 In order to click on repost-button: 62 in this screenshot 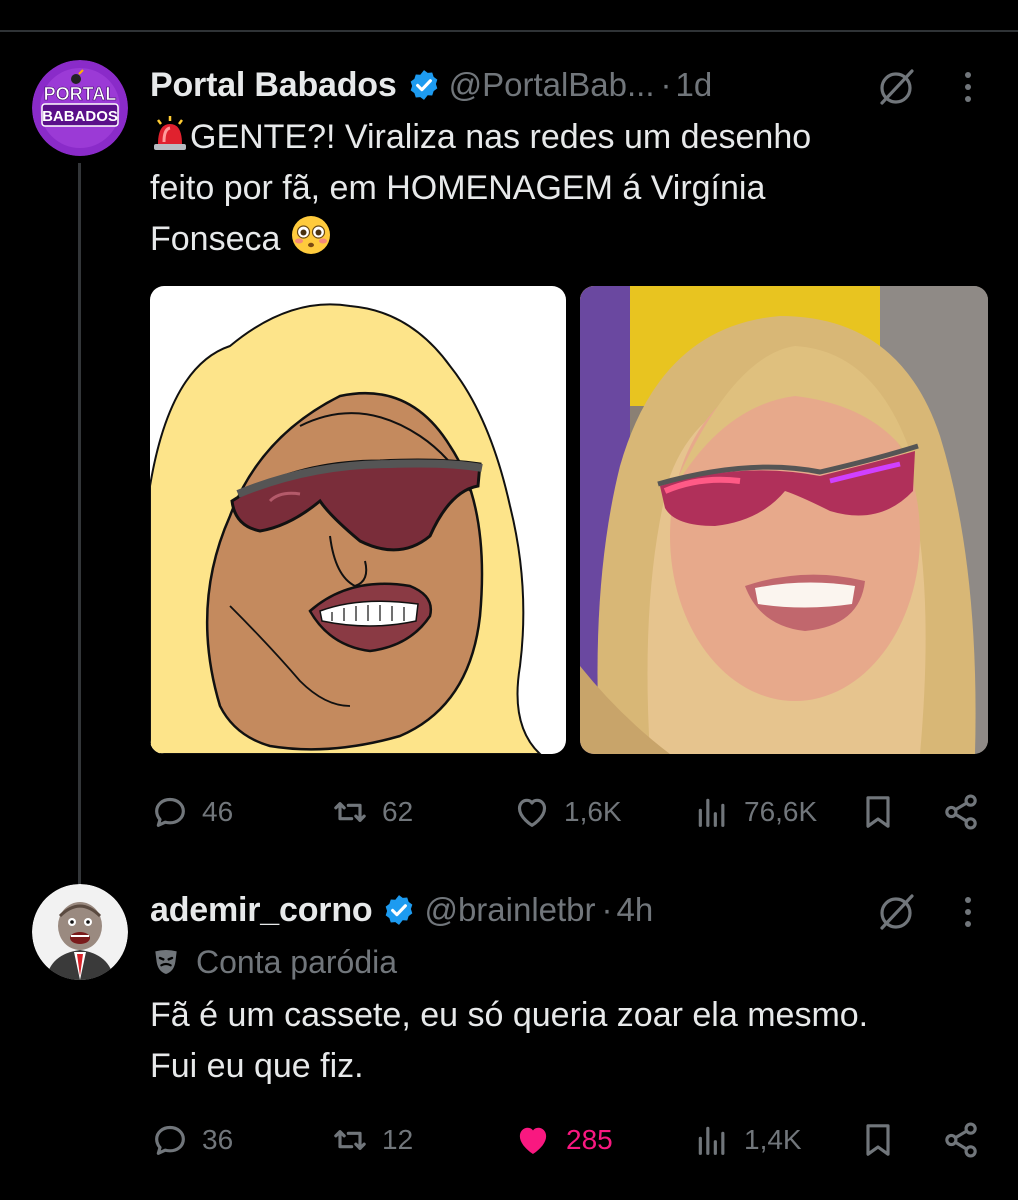, I will do `click(371, 812)`.